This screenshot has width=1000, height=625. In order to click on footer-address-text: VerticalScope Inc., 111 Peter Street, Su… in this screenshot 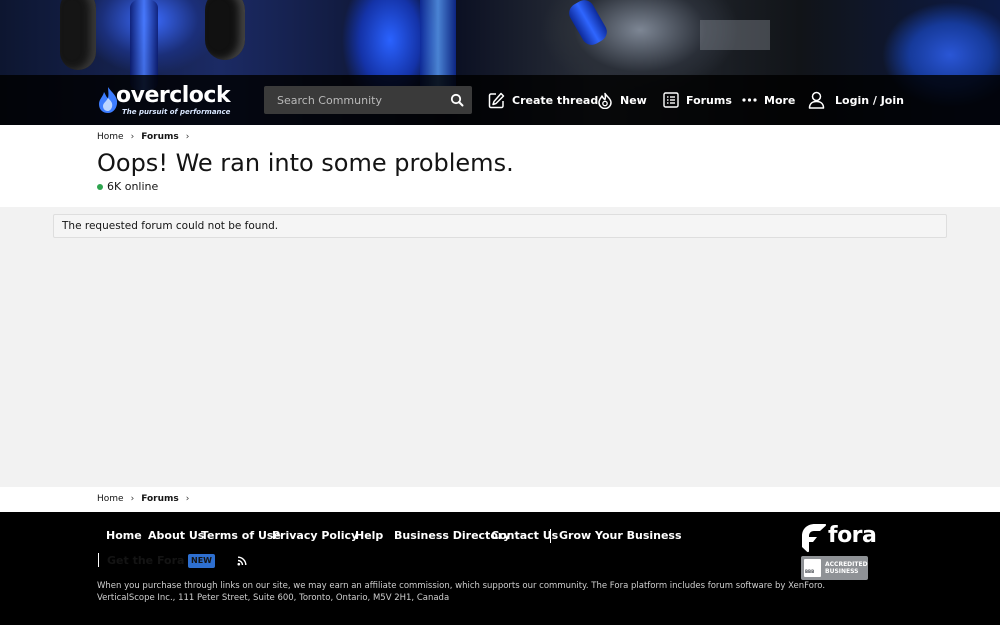, I will do `click(273, 598)`.